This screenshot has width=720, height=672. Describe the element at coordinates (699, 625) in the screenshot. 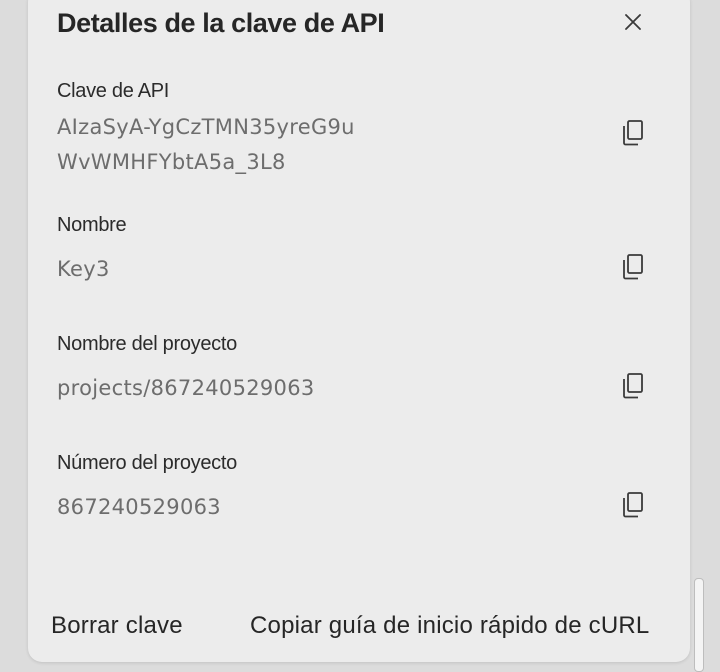

I see `scrollbar-thumb` at that location.